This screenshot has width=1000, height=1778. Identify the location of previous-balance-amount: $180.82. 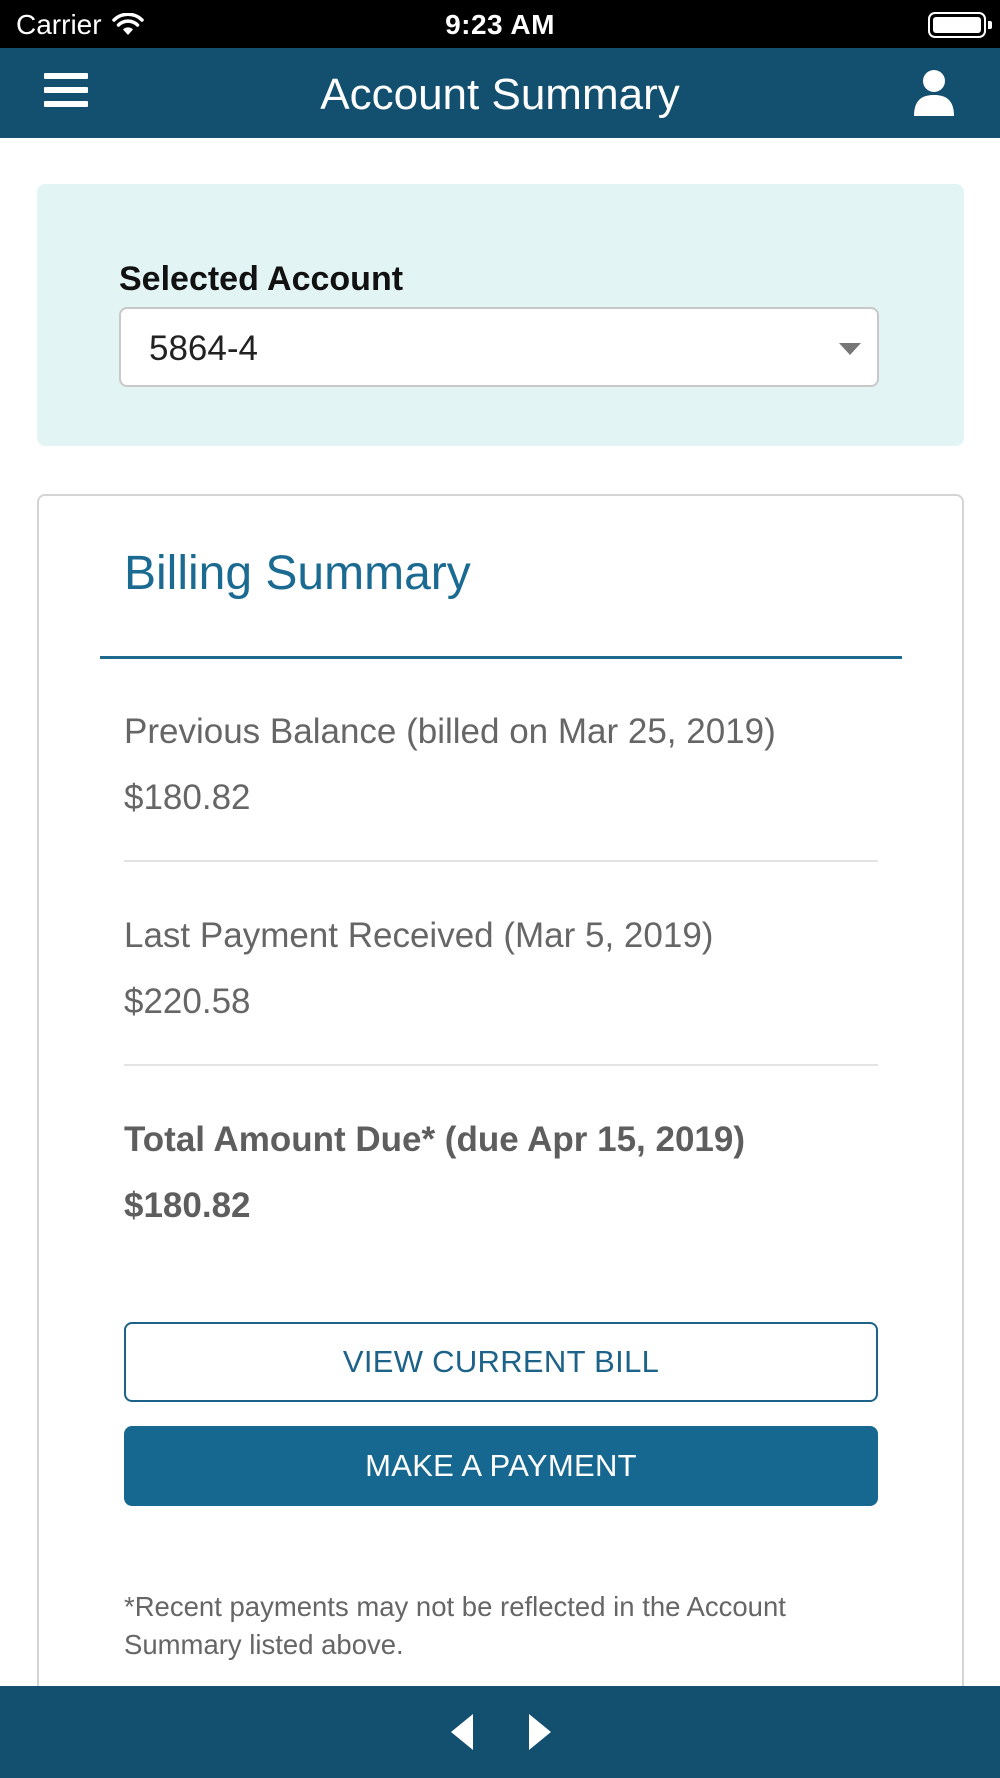
(187, 797).